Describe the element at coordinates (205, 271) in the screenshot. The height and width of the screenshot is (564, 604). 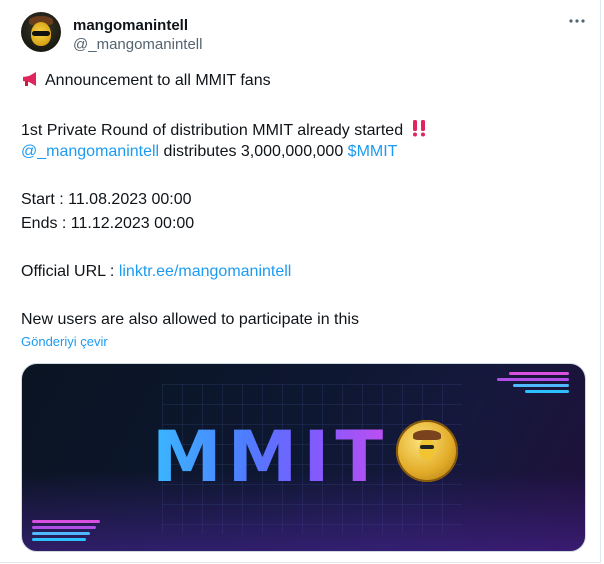
I see `official-url-link: linktr.ee/mangomanintell` at that location.